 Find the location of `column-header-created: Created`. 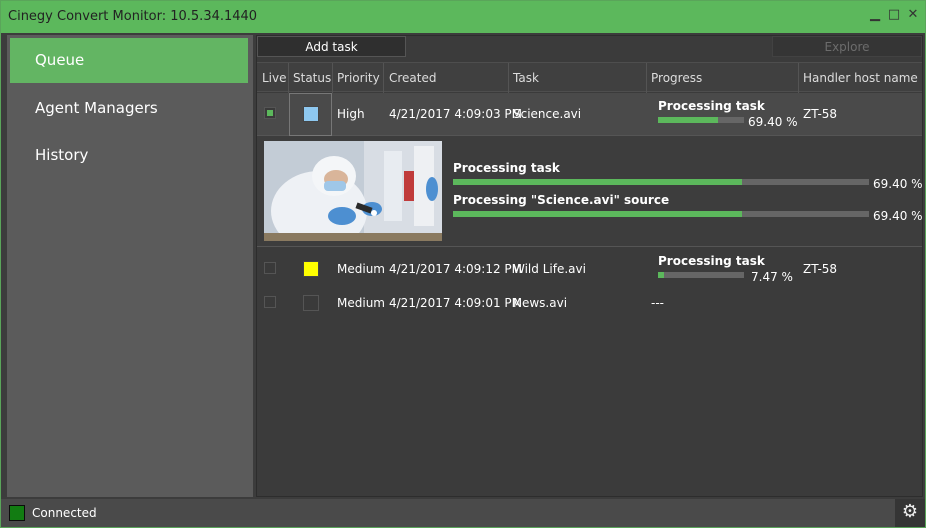

column-header-created: Created is located at coordinates (413, 78).